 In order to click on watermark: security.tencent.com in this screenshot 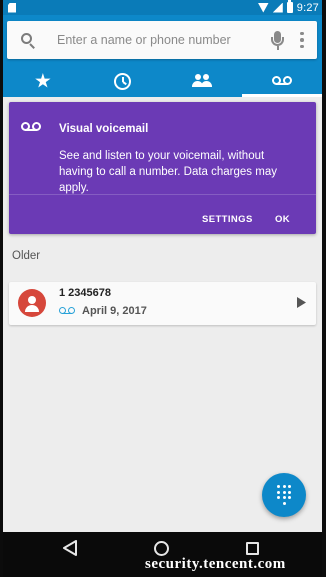, I will do `click(215, 564)`.